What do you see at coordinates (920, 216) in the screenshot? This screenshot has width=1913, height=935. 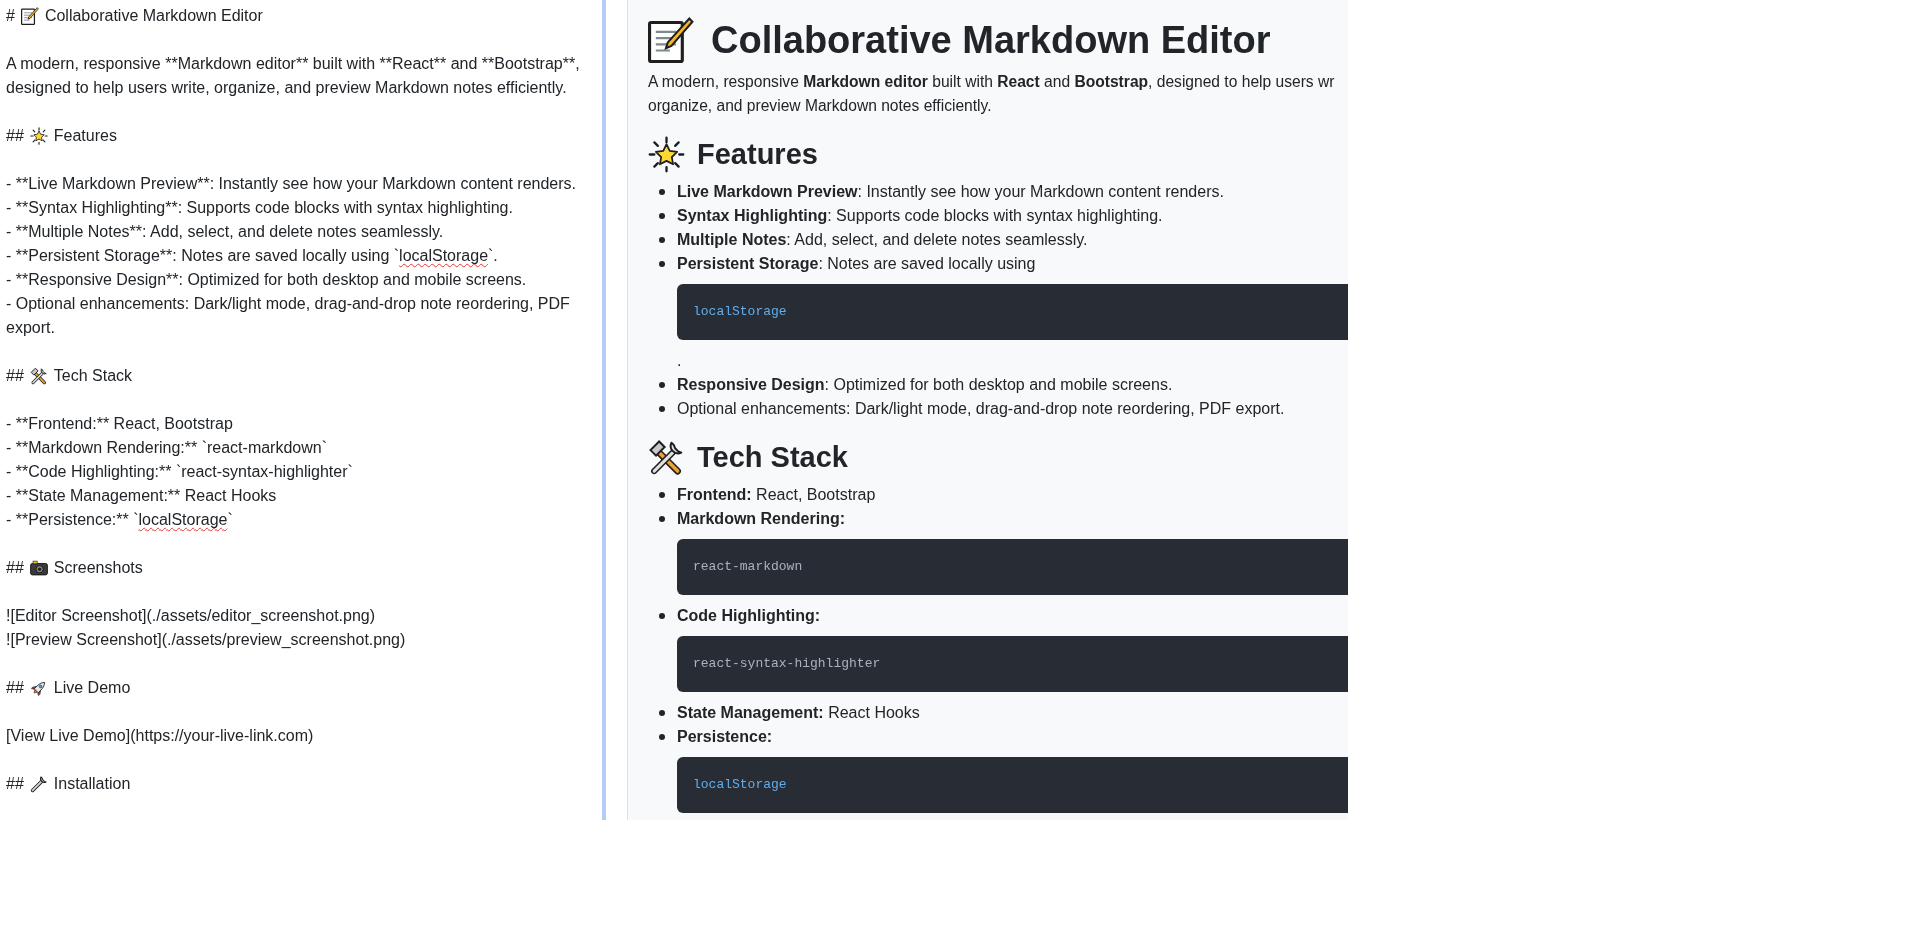 I see `list-item-text: Syntax Highlighting: Supports code blocks with syntax highlighting.` at bounding box center [920, 216].